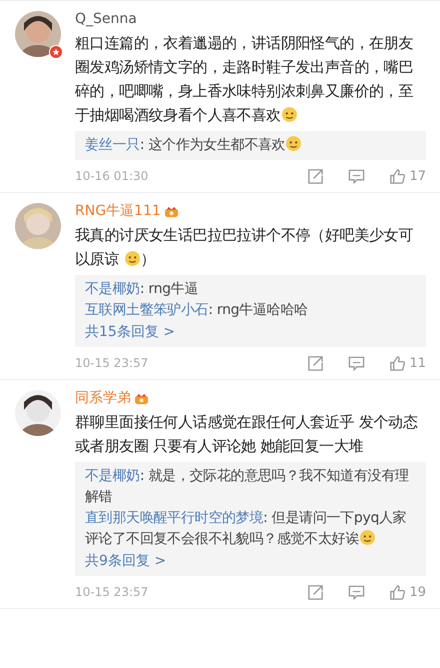 The width and height of the screenshot is (440, 668). I want to click on reply-text: 互联网土鳖笨驴小石: rng牛逼哈哈哈, so click(196, 310).